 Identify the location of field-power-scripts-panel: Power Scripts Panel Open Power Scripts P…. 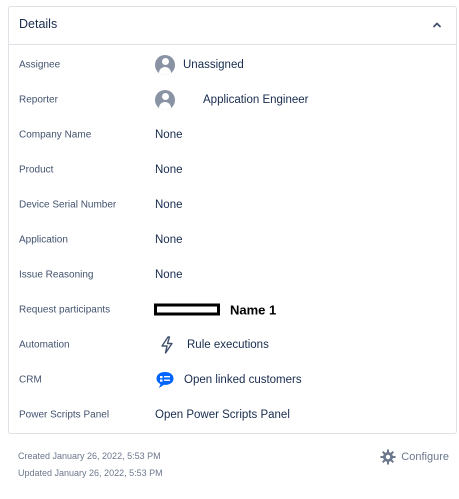
(232, 414).